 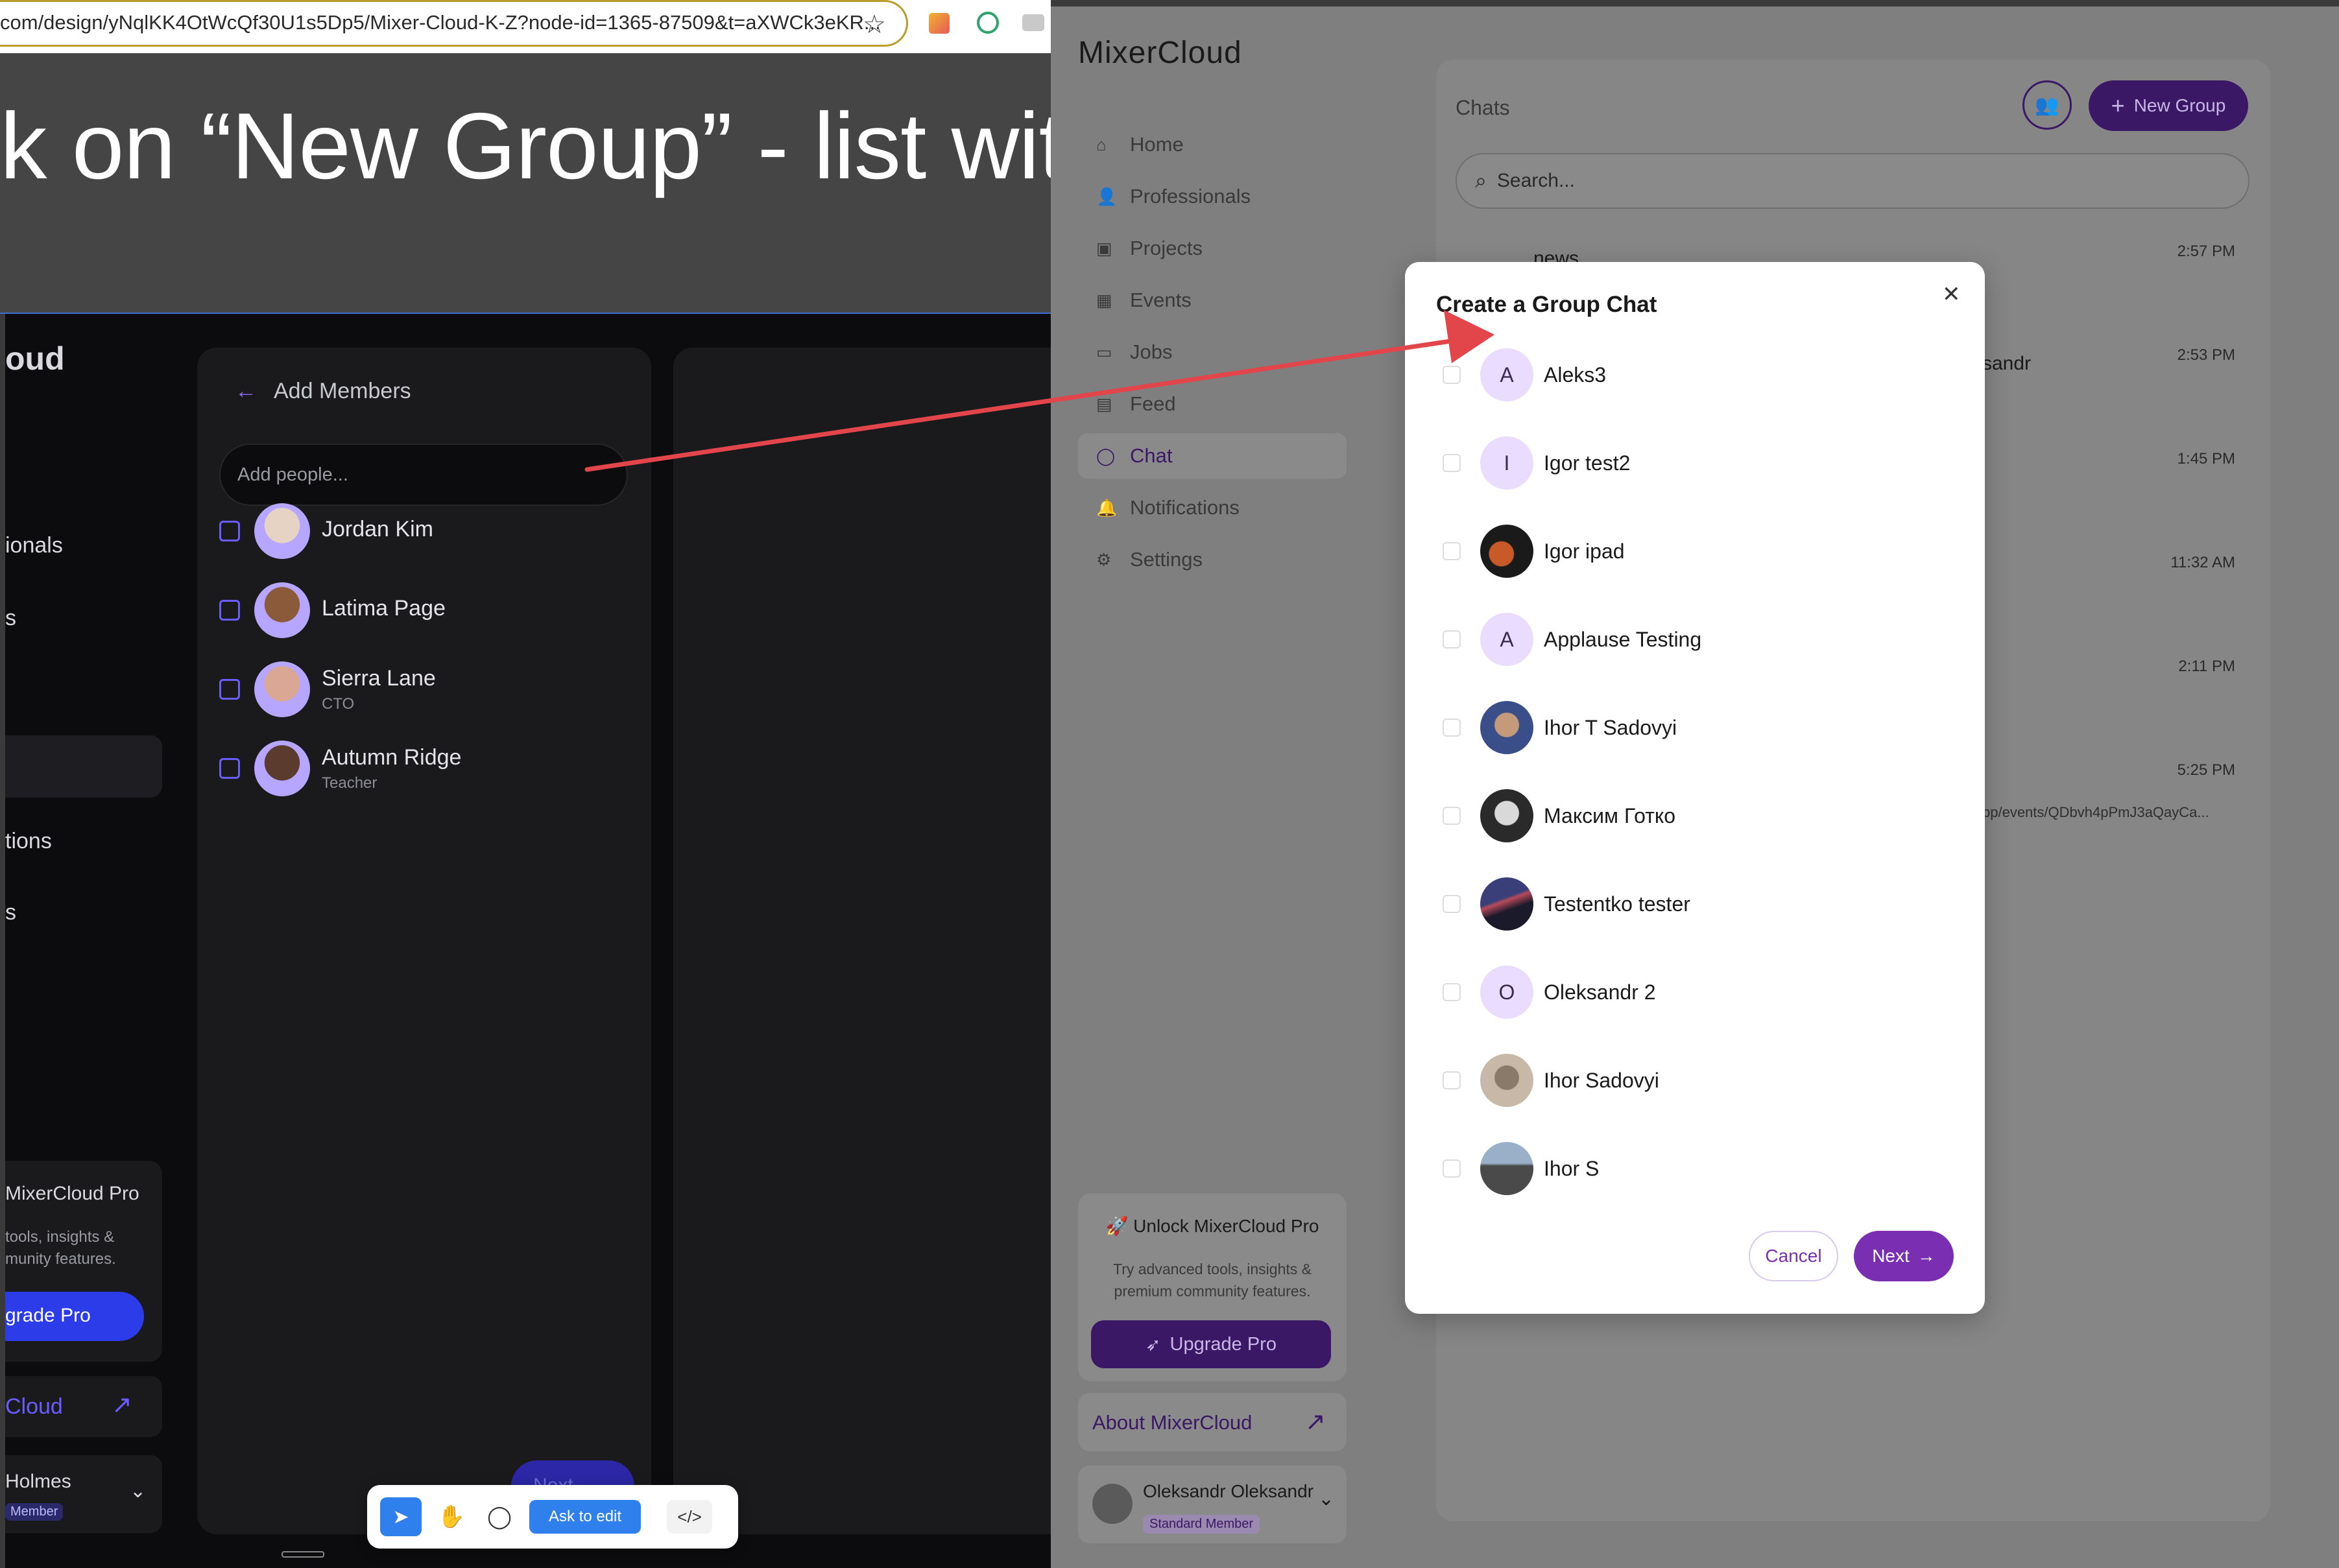 I want to click on annotation-arrow, so click(x=1039, y=391).